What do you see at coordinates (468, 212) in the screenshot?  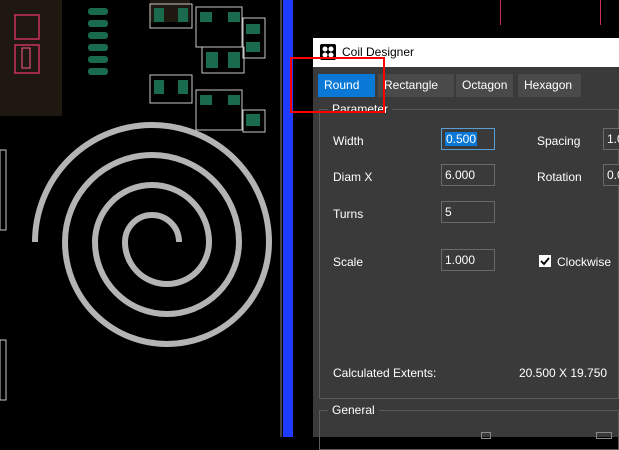 I see `turns-field: 5` at bounding box center [468, 212].